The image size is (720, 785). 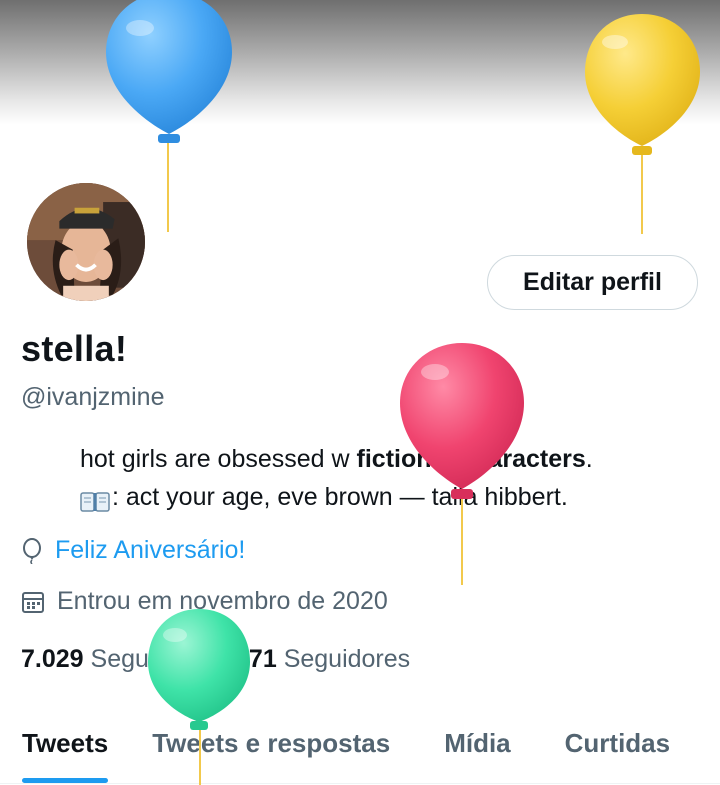 I want to click on follow-stats: 7.029 Seguindo 7.071 Seguidores, so click(x=224, y=659).